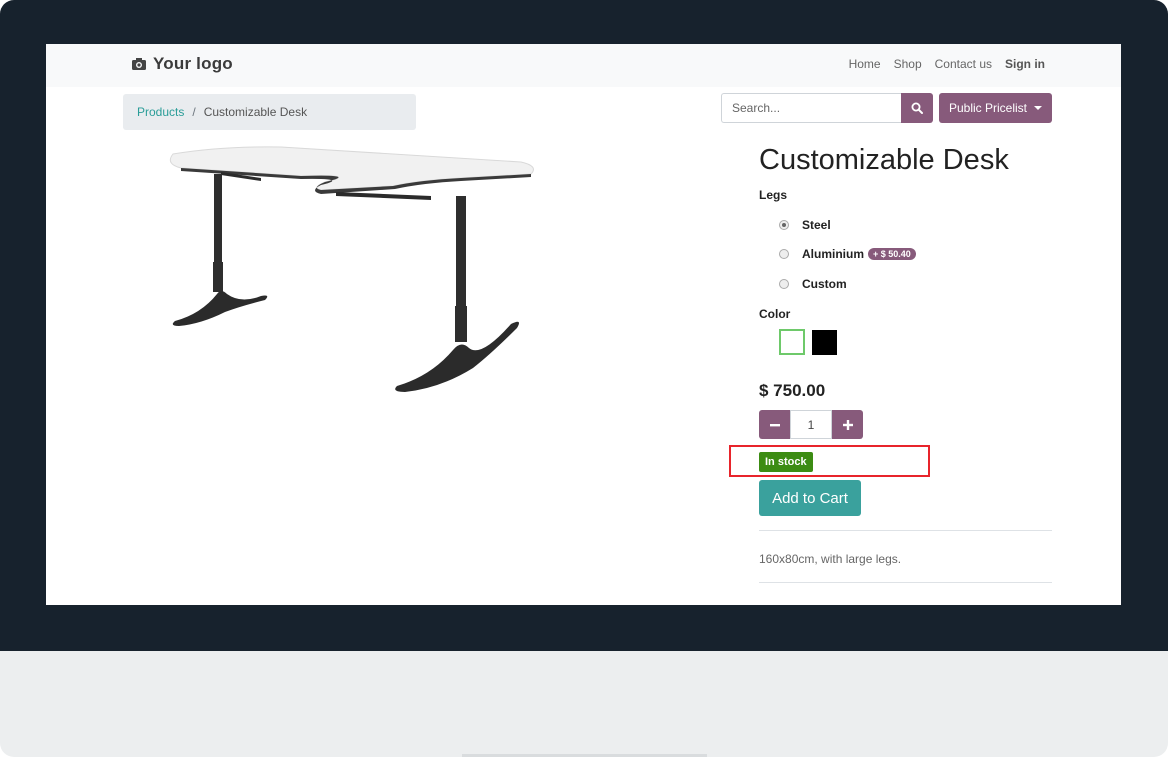 The height and width of the screenshot is (757, 1168). What do you see at coordinates (775, 314) in the screenshot?
I see `color-label: Color` at bounding box center [775, 314].